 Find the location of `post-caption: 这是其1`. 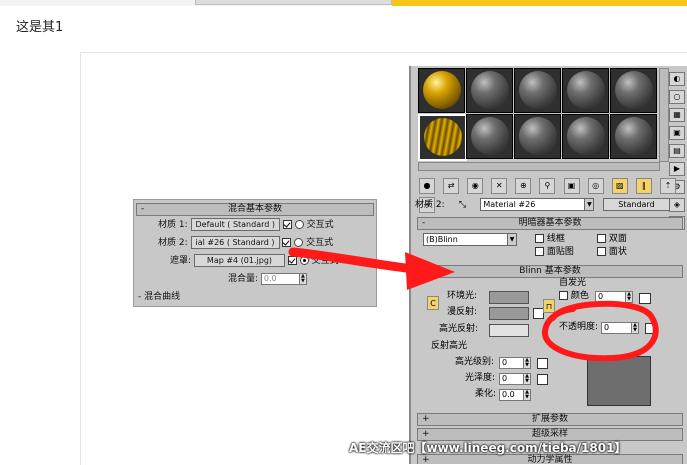

post-caption: 这是其1 is located at coordinates (40, 27).